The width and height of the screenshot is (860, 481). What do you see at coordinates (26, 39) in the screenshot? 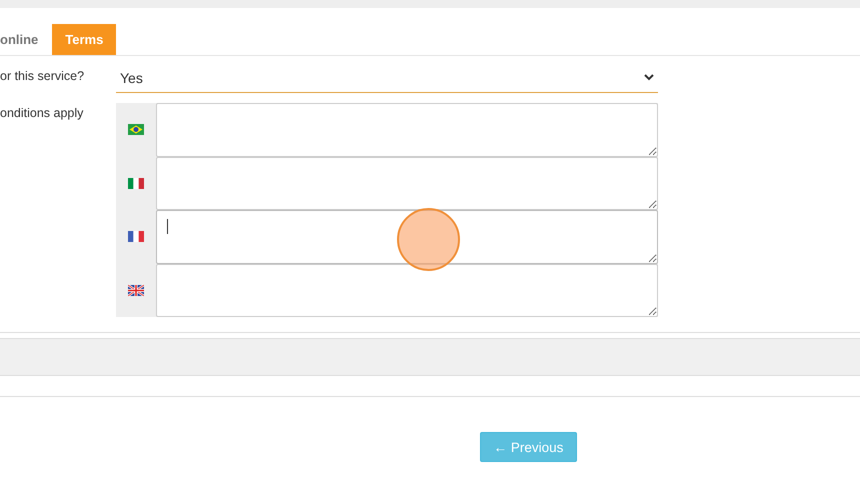
I see `tab: online` at bounding box center [26, 39].